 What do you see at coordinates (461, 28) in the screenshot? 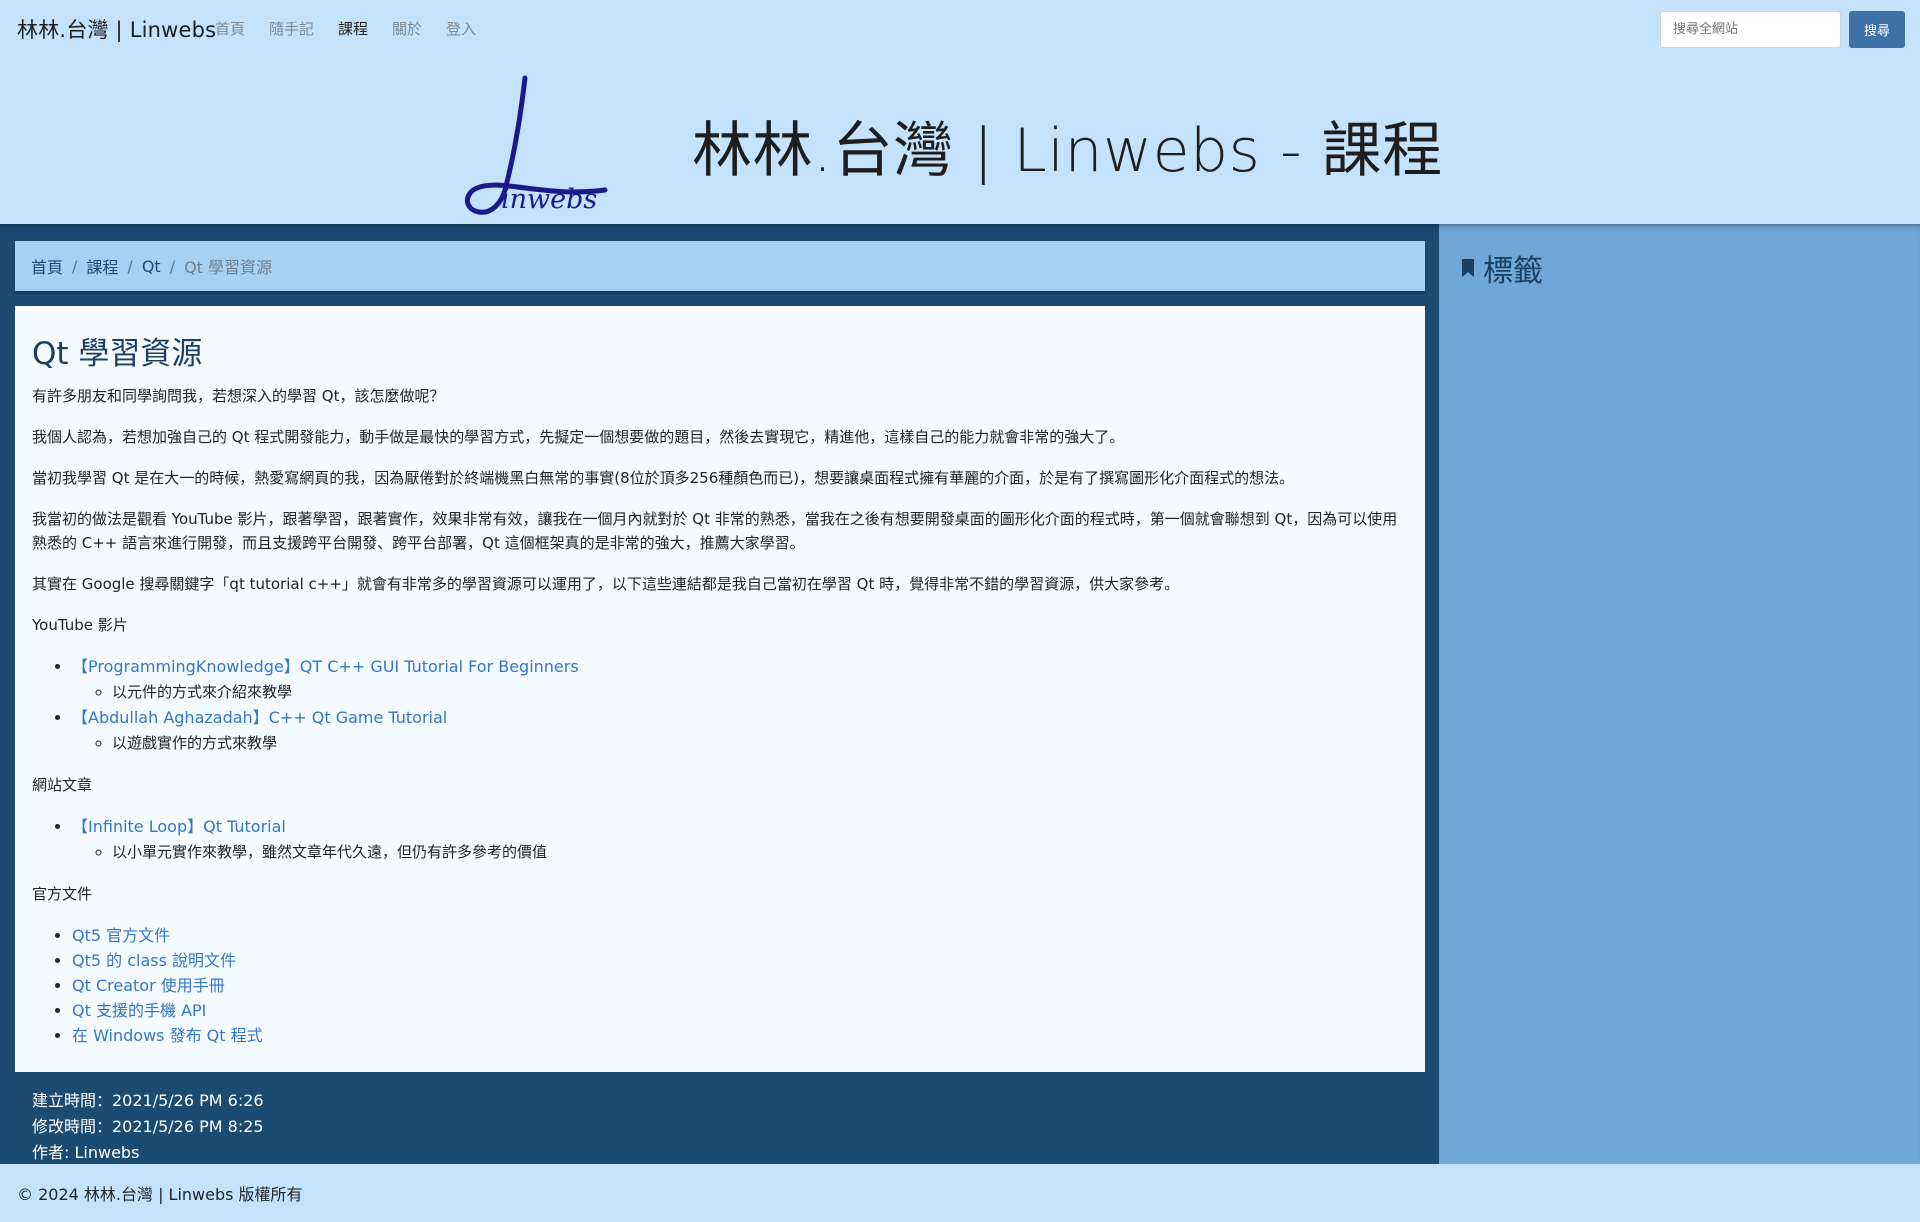
I see `nav-login: 登入` at bounding box center [461, 28].